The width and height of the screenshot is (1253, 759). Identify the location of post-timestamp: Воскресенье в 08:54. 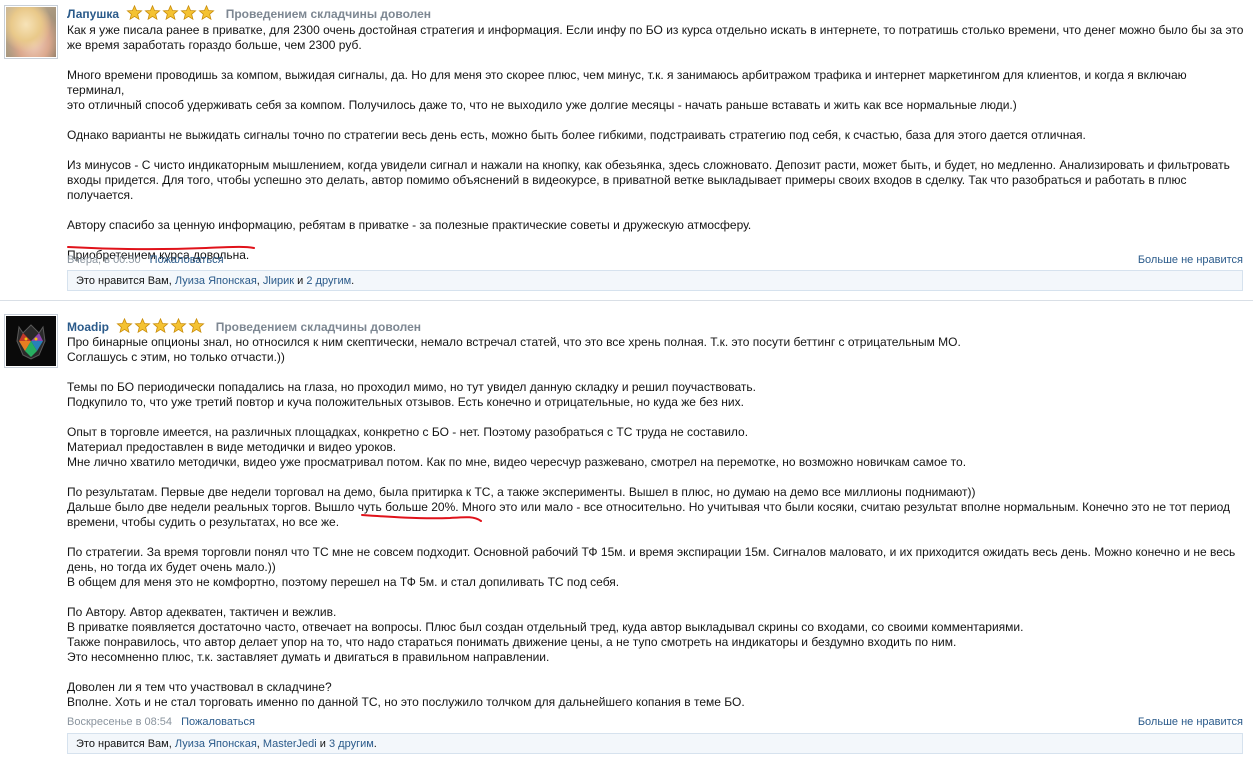
(120, 722).